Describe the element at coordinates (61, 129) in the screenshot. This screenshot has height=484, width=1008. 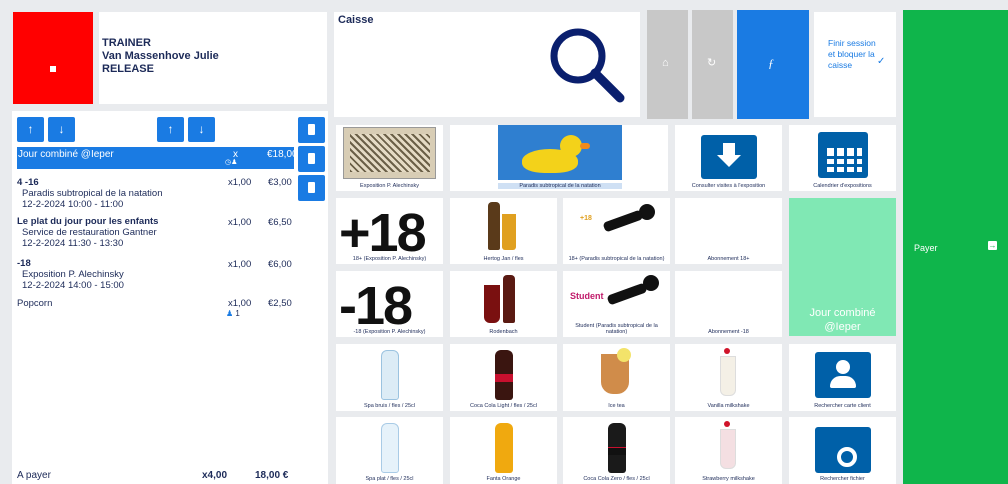
I see `move-down-button: ↓` at that location.